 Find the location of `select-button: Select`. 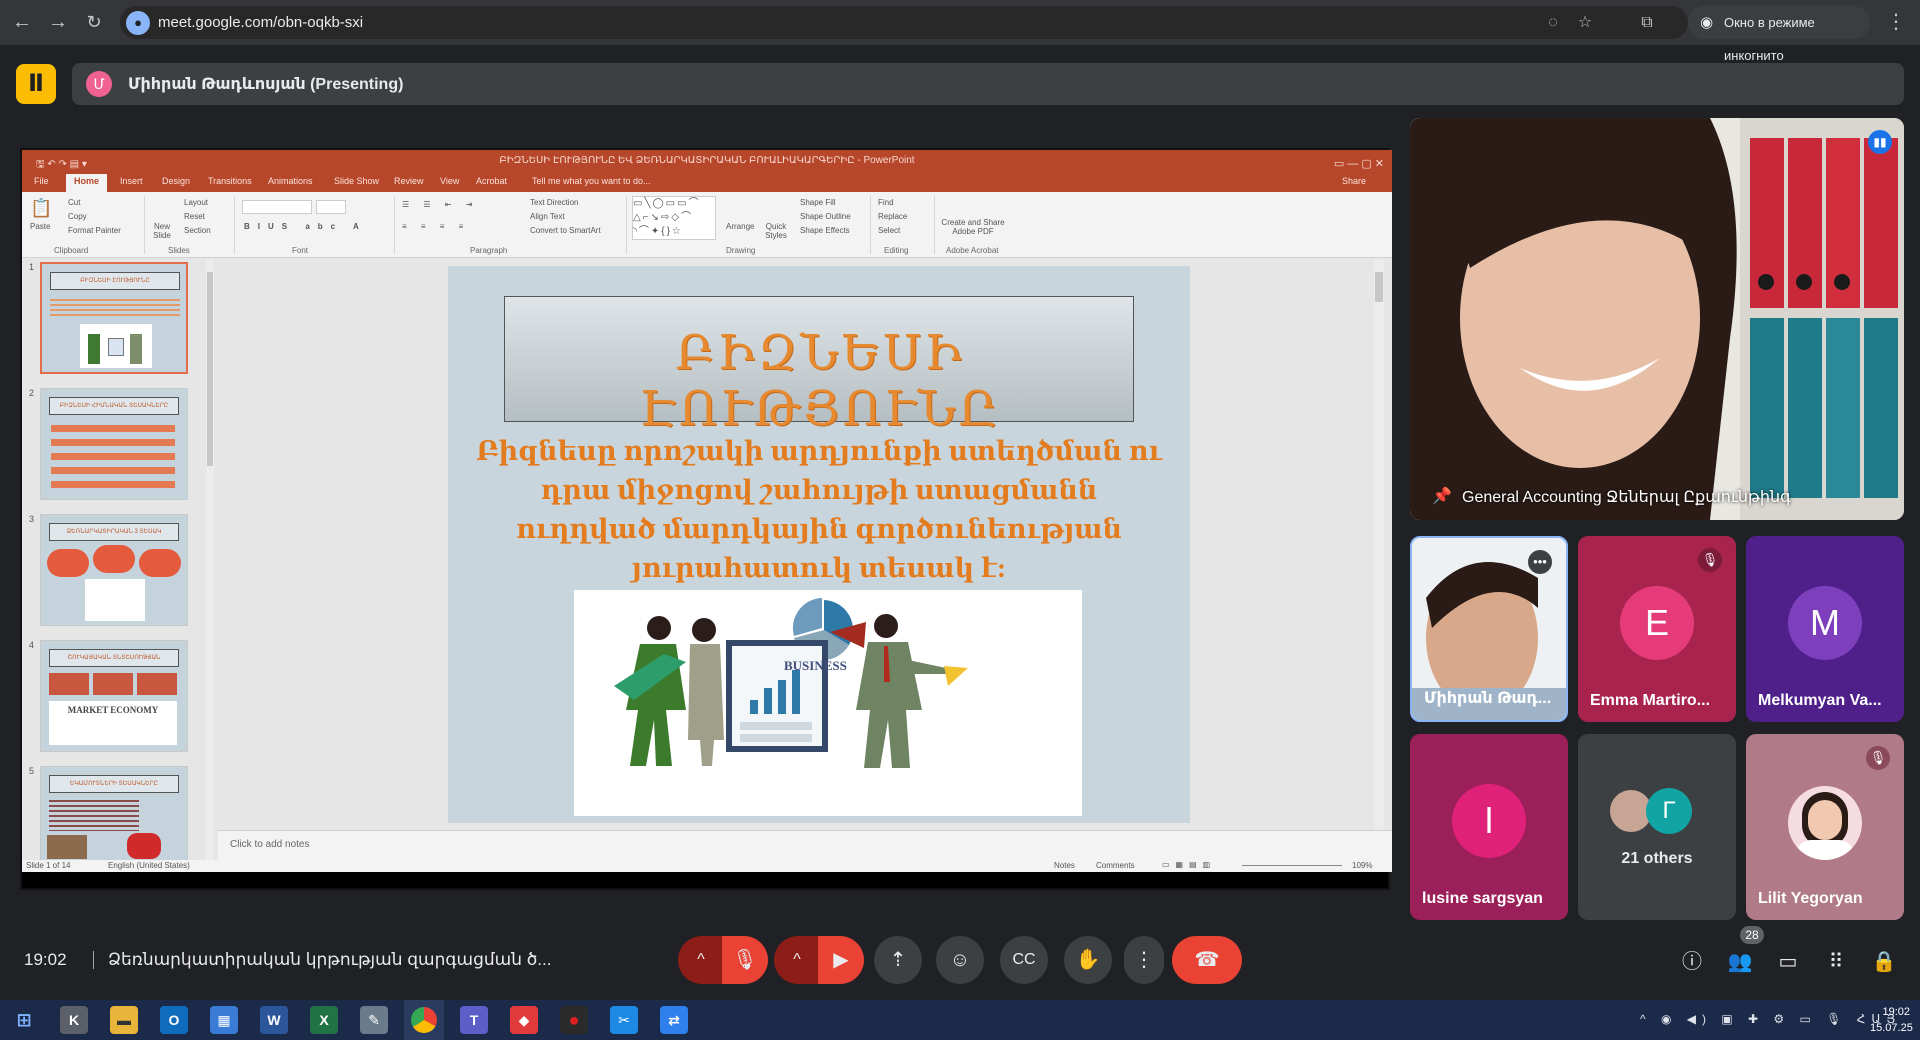

select-button: Select is located at coordinates (889, 230).